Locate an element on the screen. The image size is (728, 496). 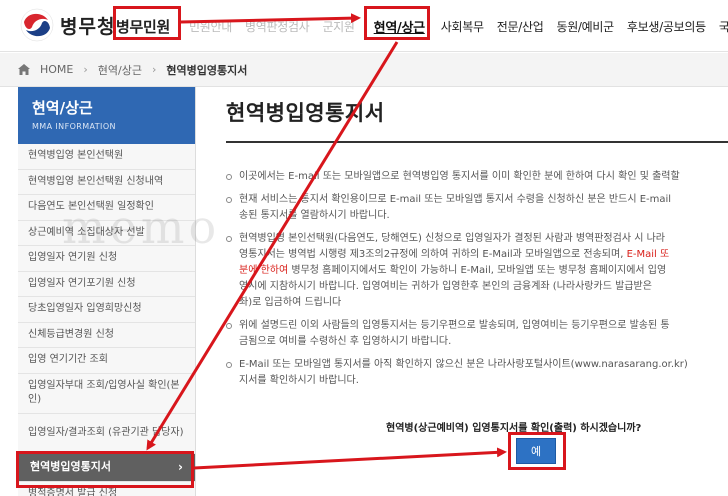
nav-item-0: 병무민원 is located at coordinates (143, 26).